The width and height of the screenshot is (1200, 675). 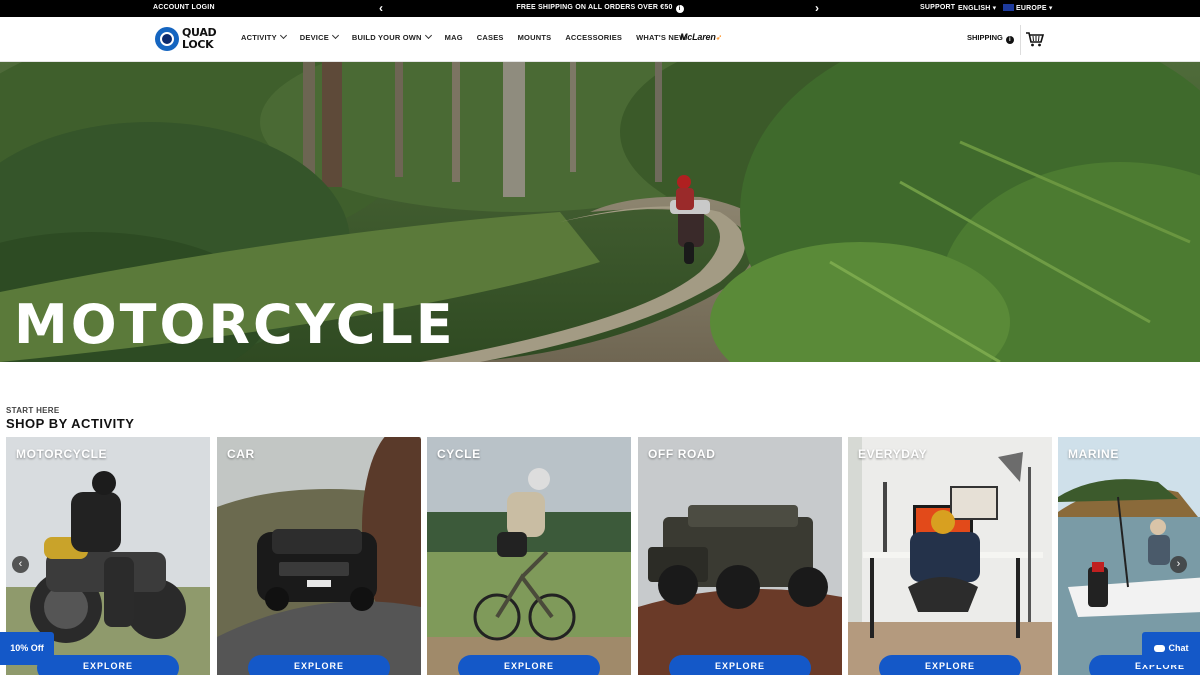 I want to click on mclaren-wordmark: McLaren, so click(x=698, y=37).